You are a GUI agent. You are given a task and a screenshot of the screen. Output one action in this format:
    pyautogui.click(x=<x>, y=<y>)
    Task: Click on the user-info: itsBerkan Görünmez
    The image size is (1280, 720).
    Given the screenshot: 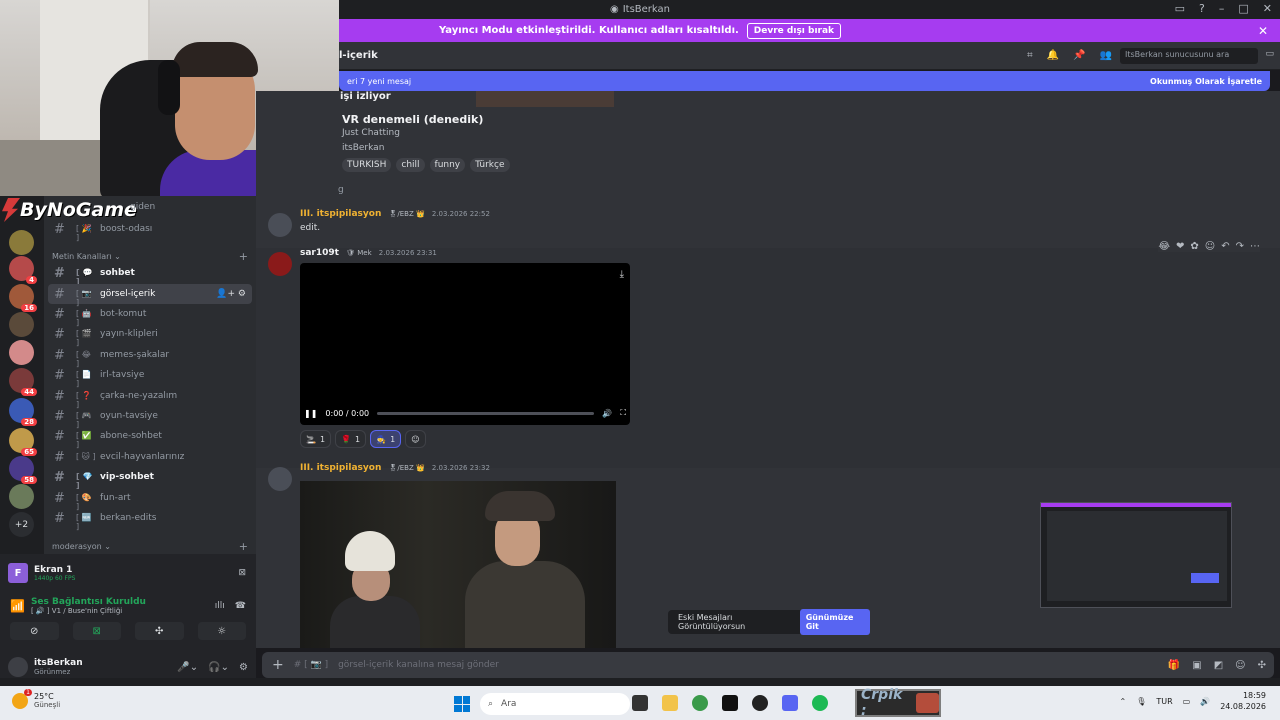 What is the action you would take?
    pyautogui.click(x=58, y=667)
    